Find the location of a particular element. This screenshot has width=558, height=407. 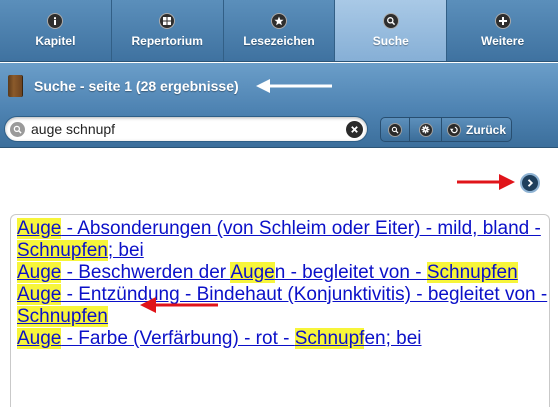

search-button is located at coordinates (395, 129).